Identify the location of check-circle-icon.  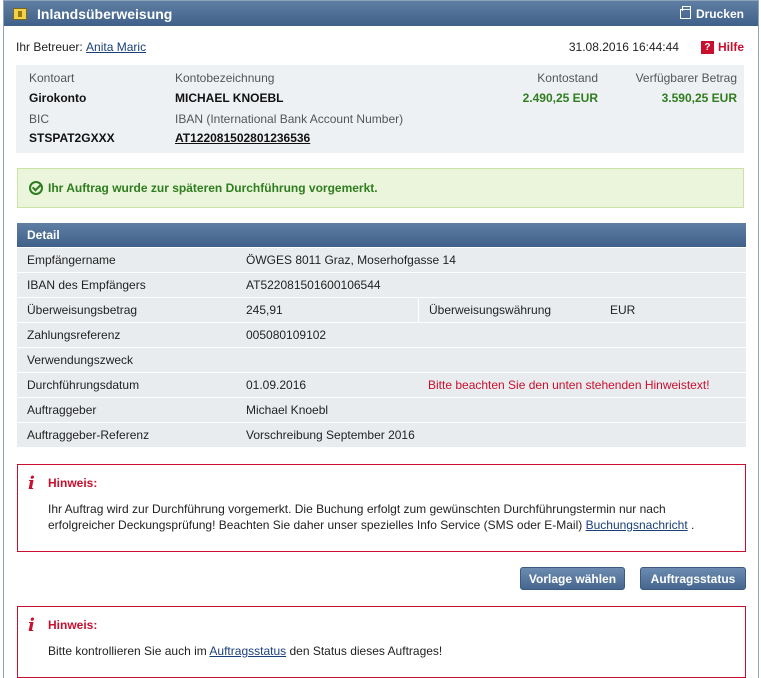
(36, 188).